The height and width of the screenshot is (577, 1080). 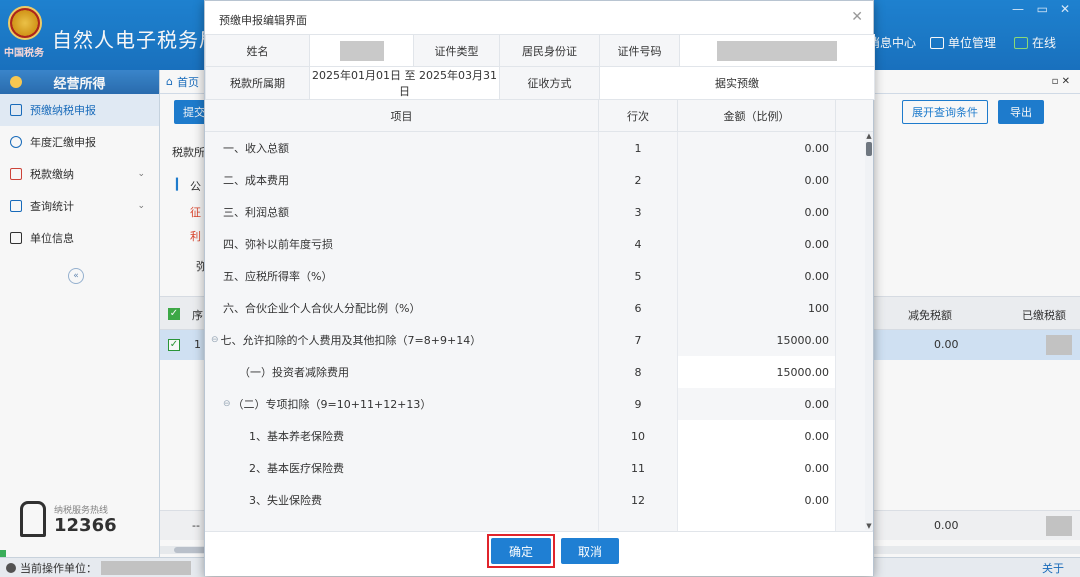 I want to click on table-row: （一）投资者减除费用 8 15000.00, so click(x=539, y=372).